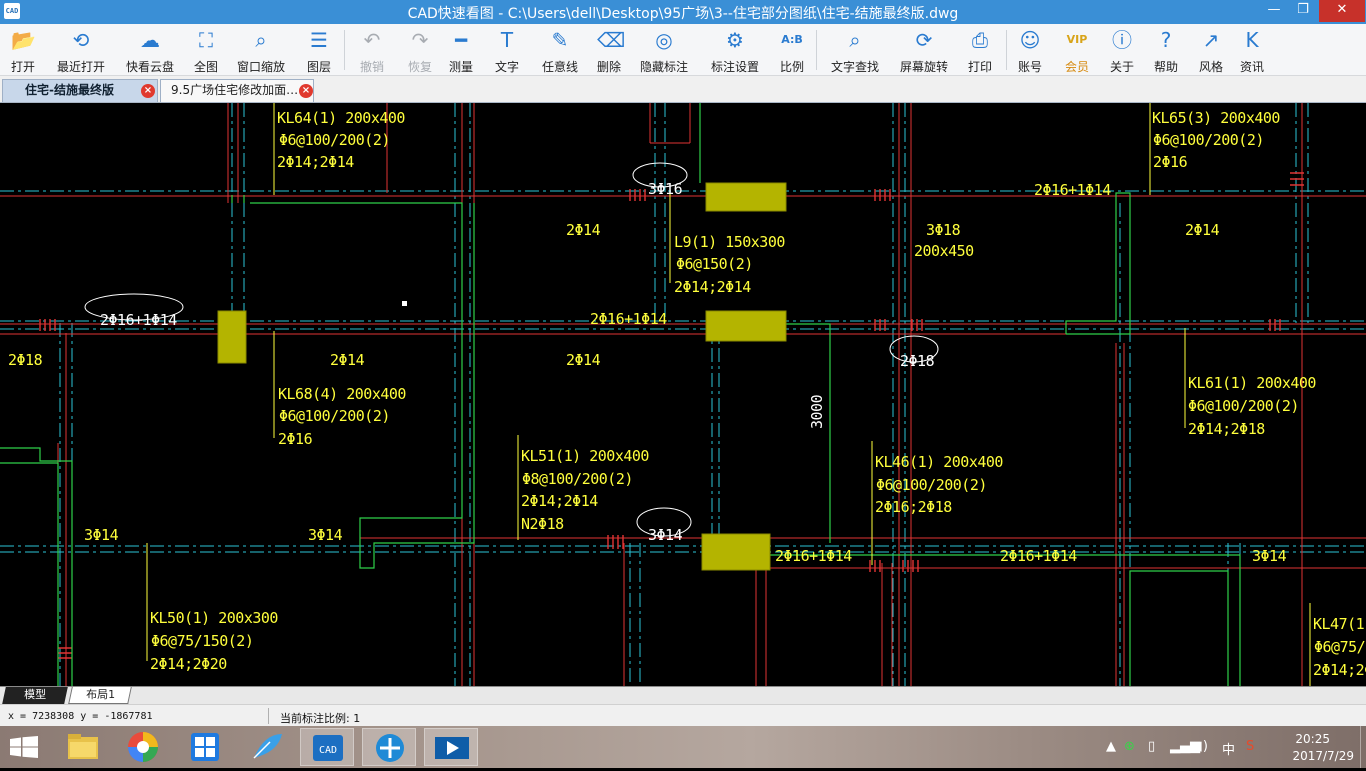 The width and height of the screenshot is (1366, 771). What do you see at coordinates (1303, 11) in the screenshot?
I see `restore-button: ❐` at bounding box center [1303, 11].